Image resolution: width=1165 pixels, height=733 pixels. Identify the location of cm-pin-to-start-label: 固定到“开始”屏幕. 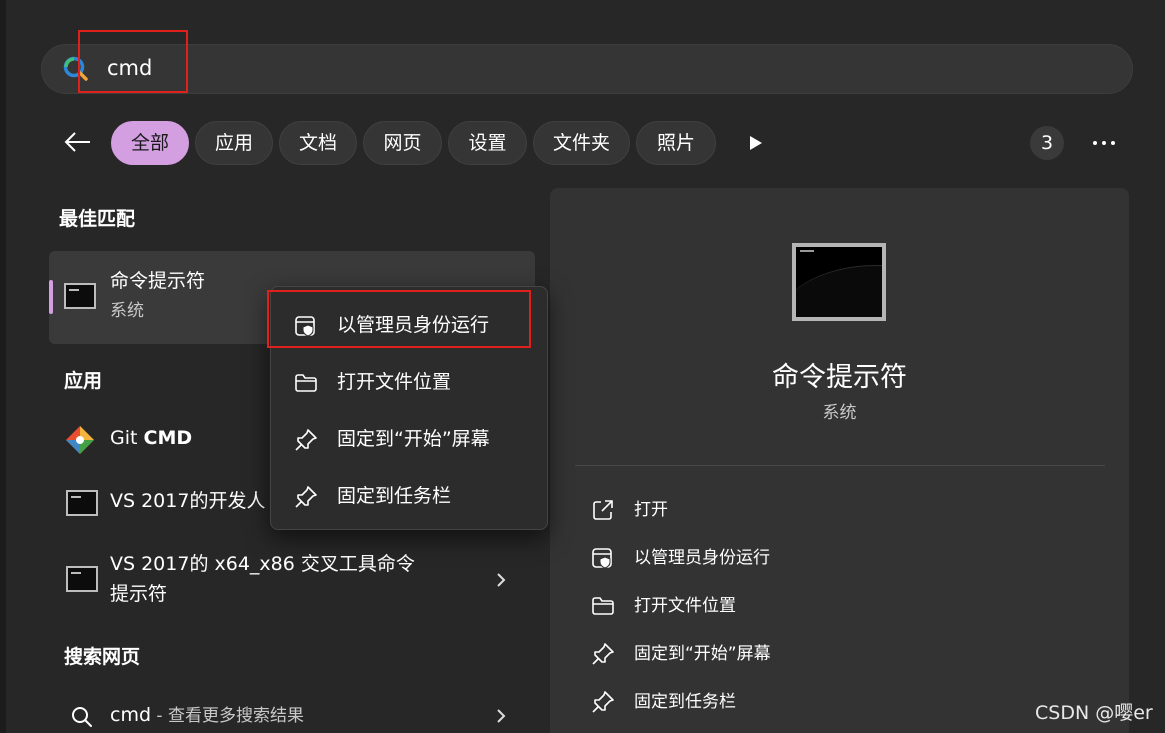
(413, 439).